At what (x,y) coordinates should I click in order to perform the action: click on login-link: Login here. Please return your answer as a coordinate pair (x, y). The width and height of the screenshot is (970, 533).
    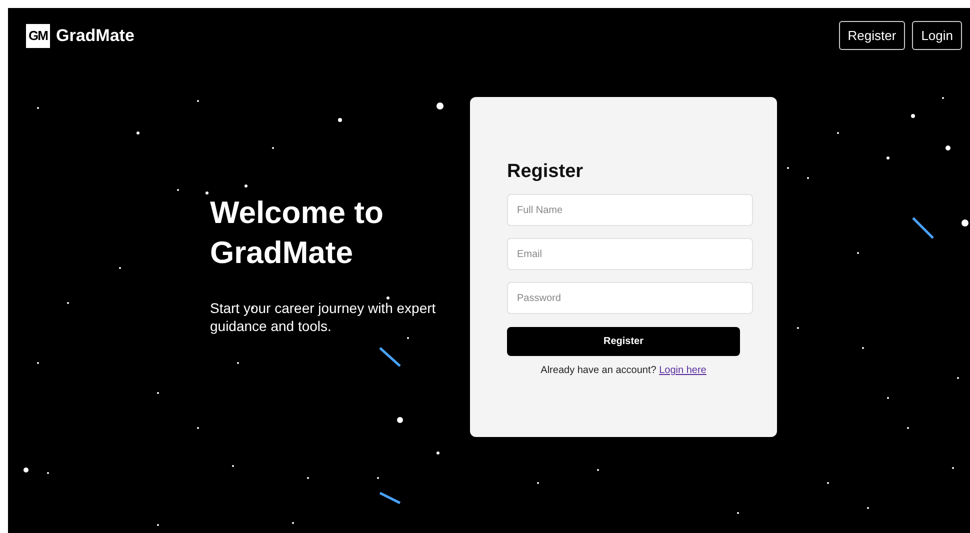
    Looking at the image, I should click on (682, 370).